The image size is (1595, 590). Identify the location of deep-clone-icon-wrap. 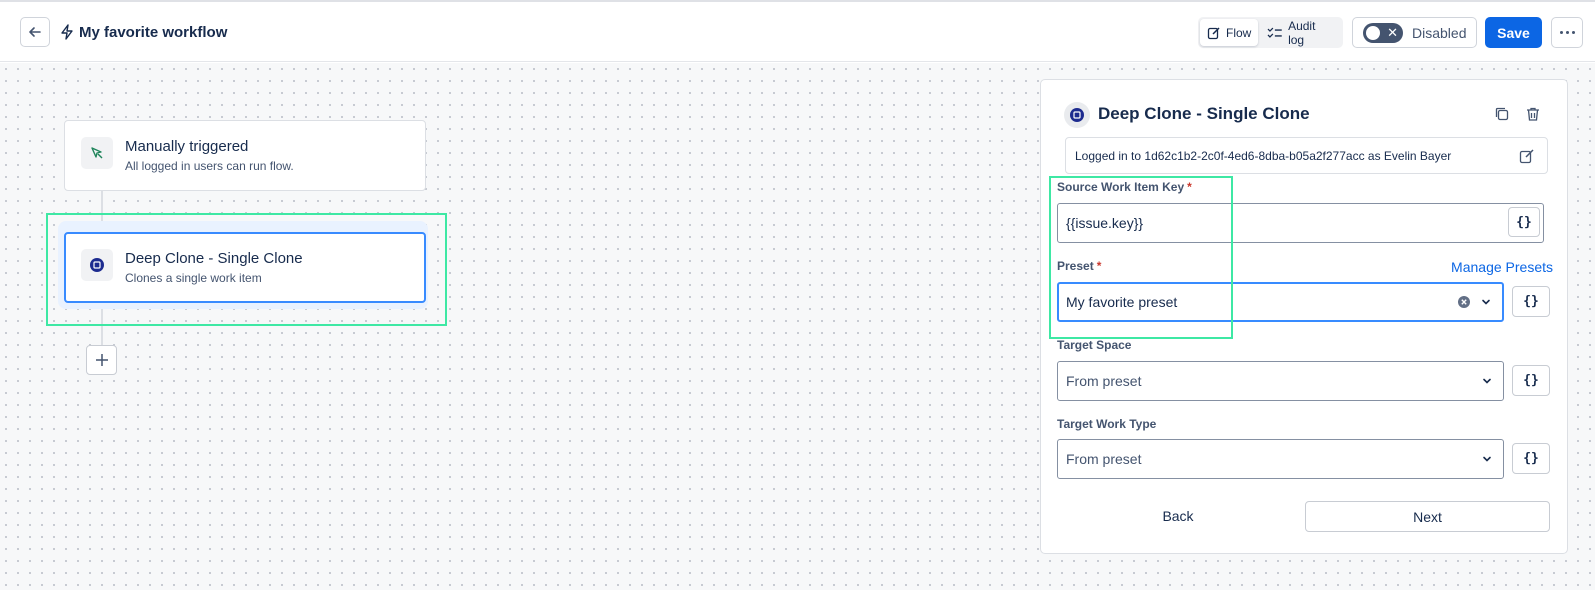
(97, 265).